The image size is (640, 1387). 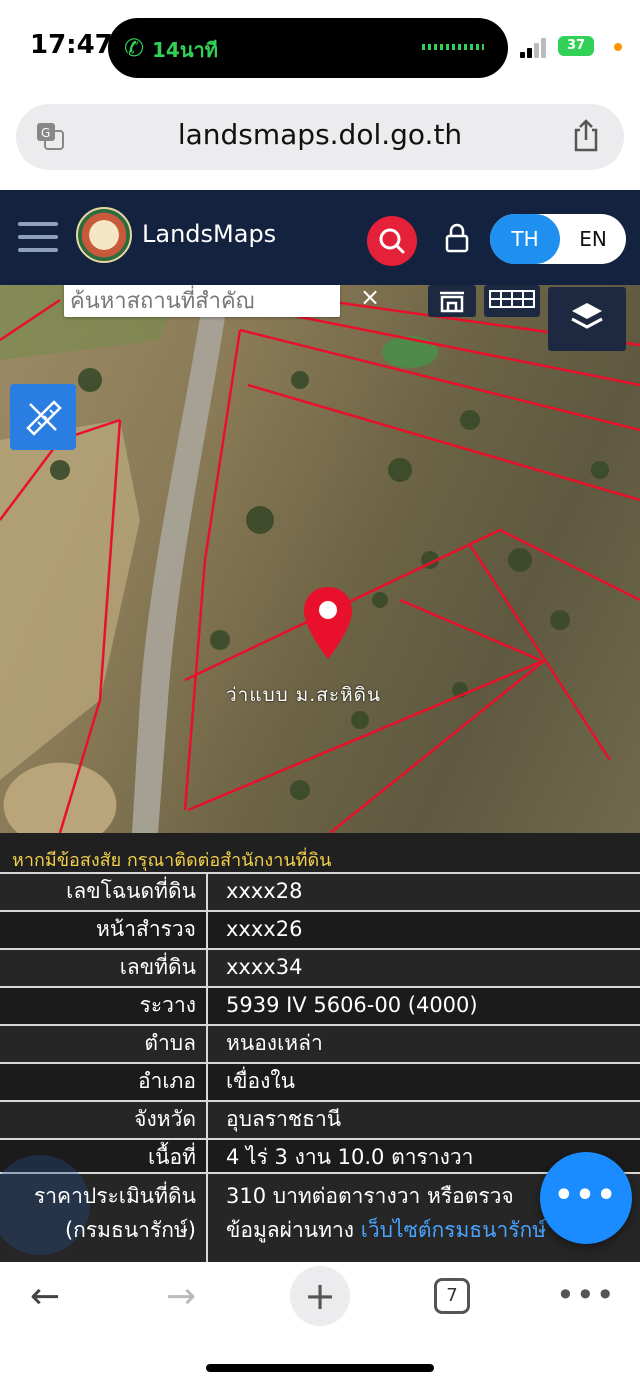 What do you see at coordinates (71, 45) in the screenshot?
I see `status-time: 17:47` at bounding box center [71, 45].